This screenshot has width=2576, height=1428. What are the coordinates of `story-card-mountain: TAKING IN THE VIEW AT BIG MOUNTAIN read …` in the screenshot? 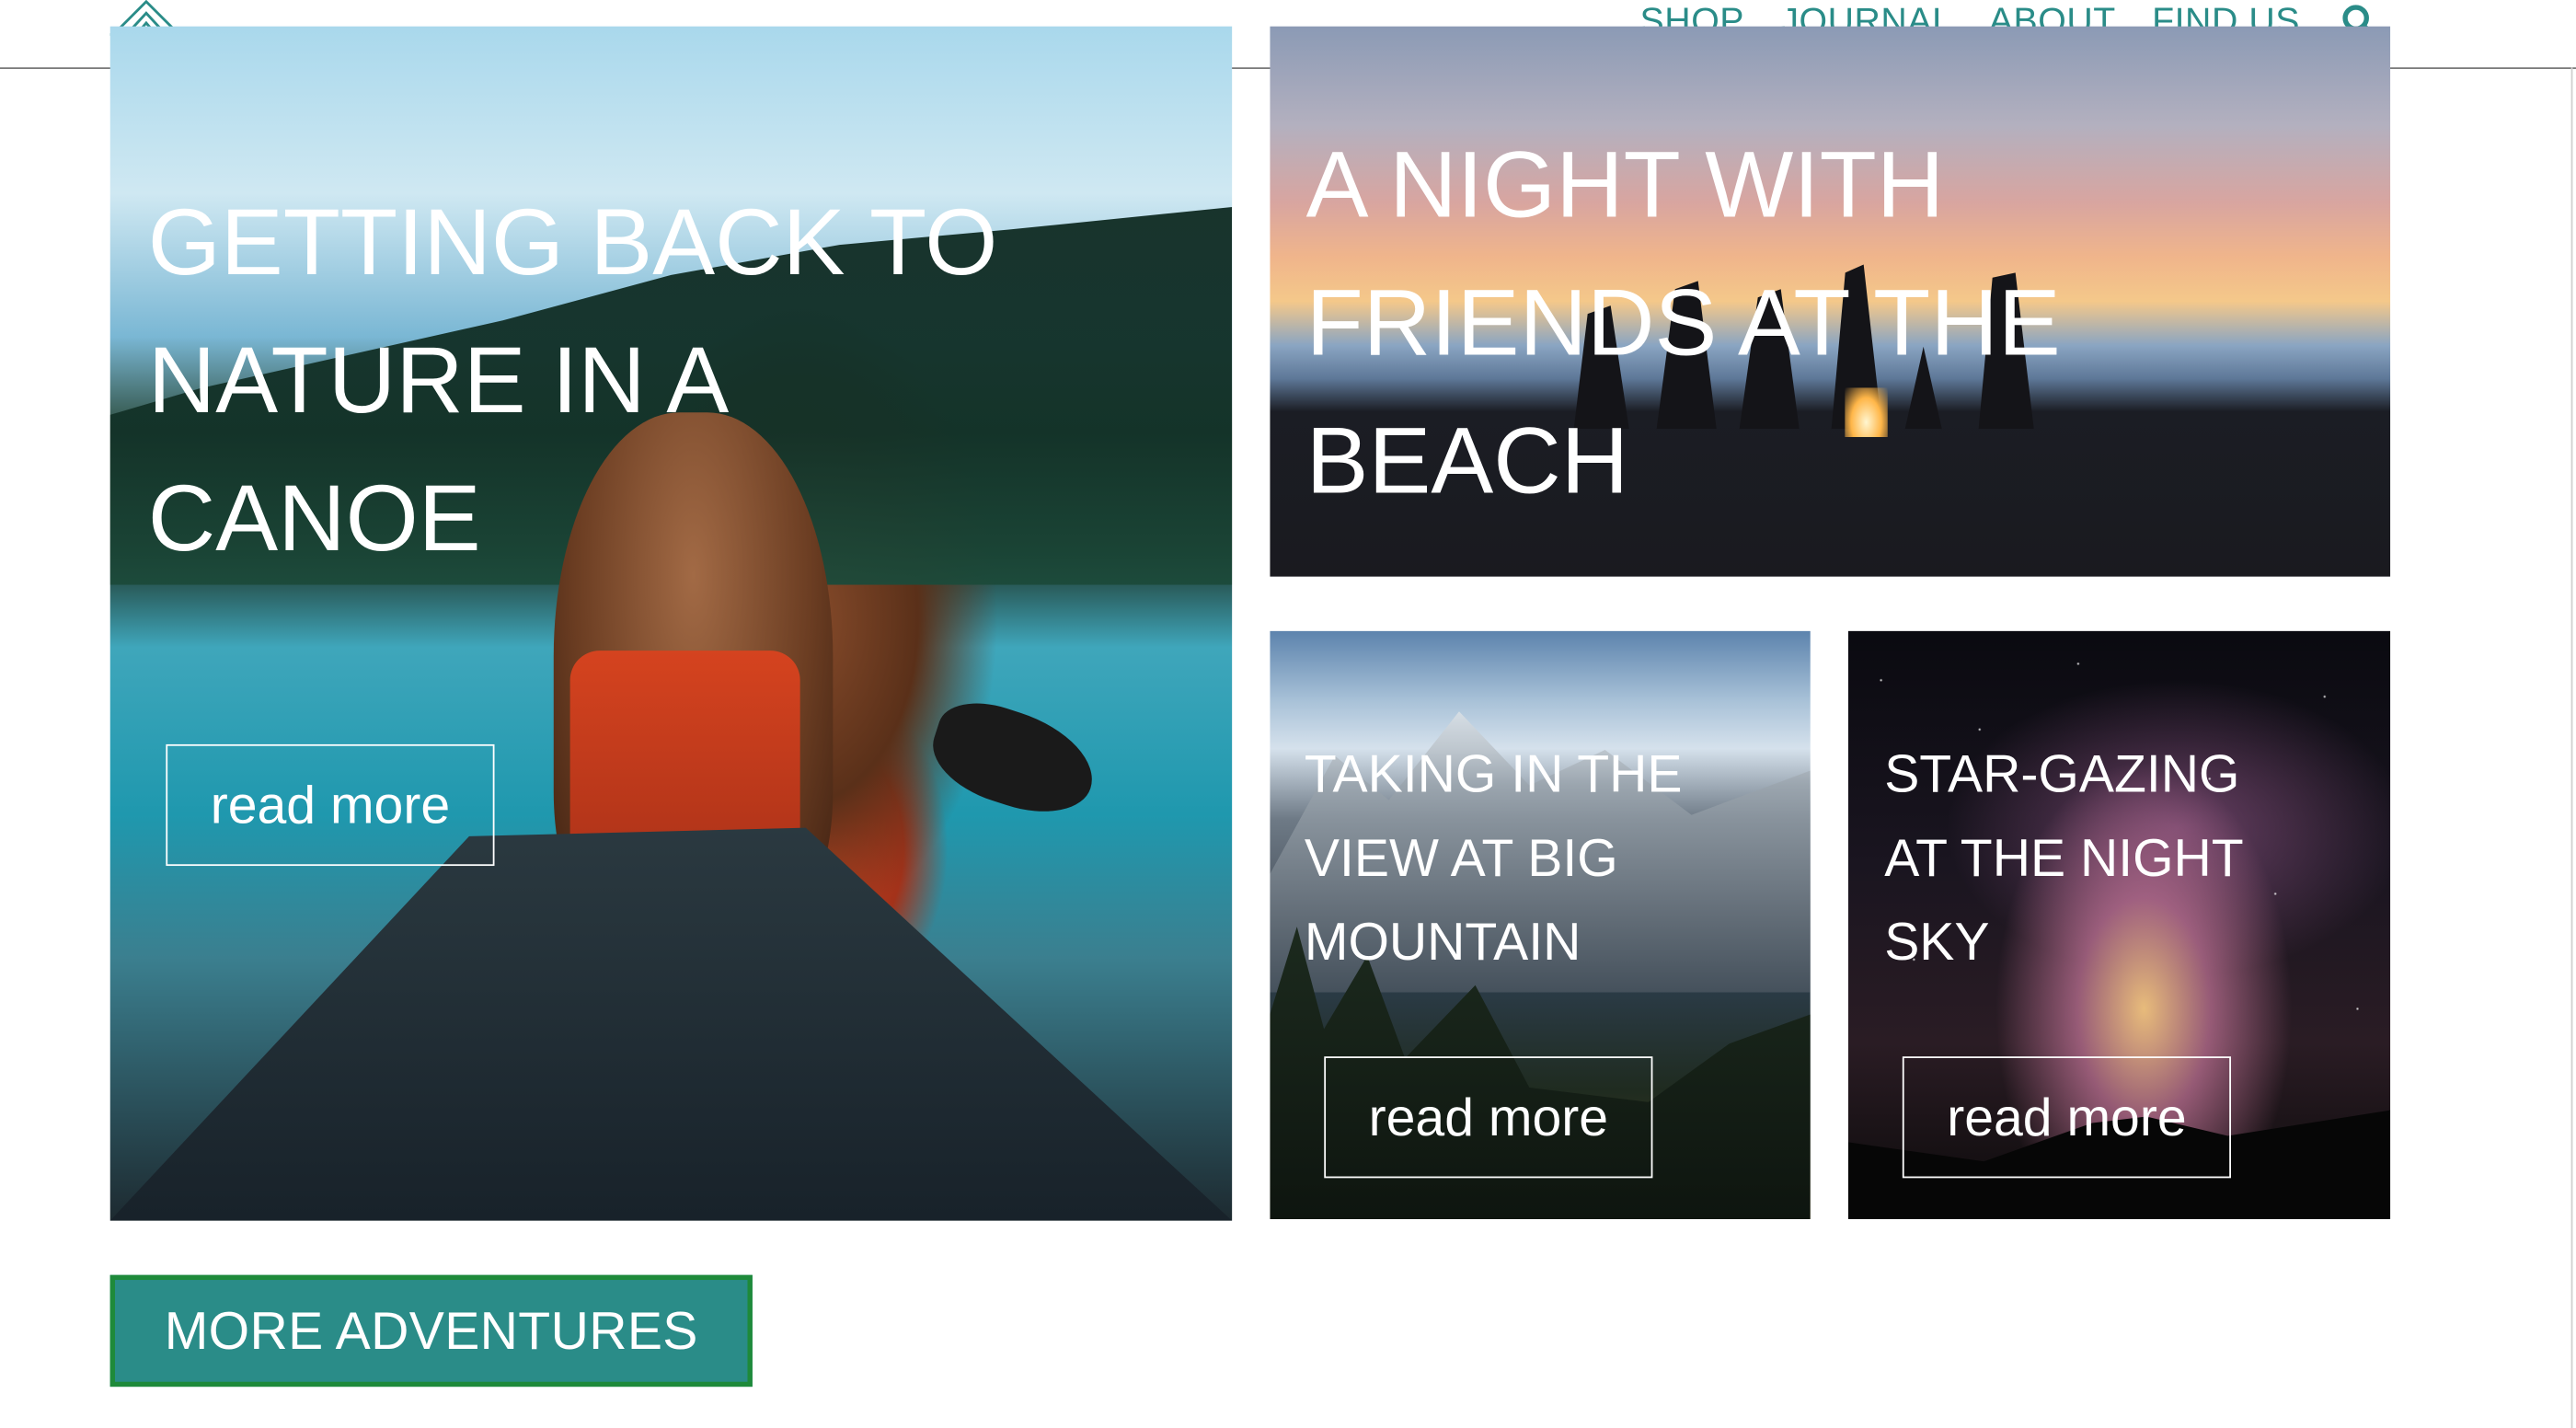 It's located at (1540, 924).